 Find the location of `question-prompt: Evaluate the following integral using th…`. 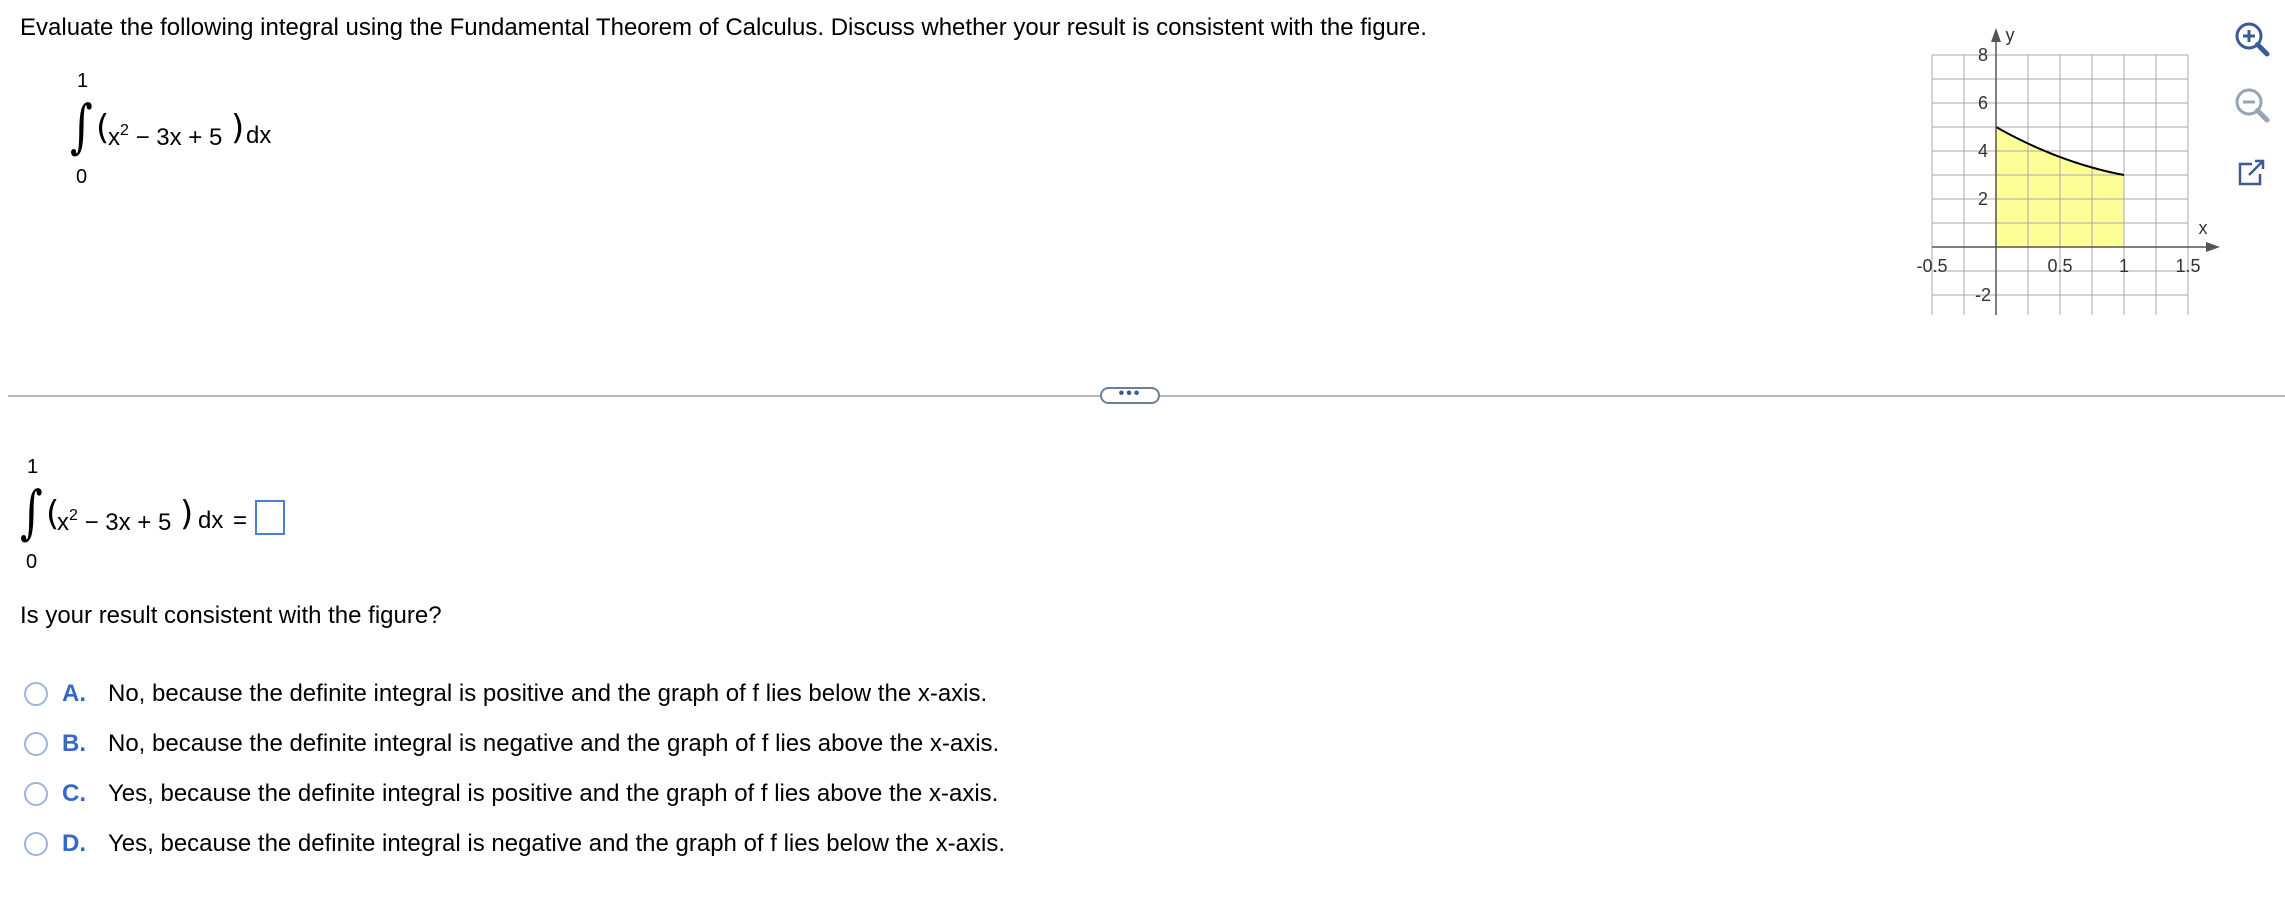

question-prompt: Evaluate the following integral using th… is located at coordinates (723, 27).